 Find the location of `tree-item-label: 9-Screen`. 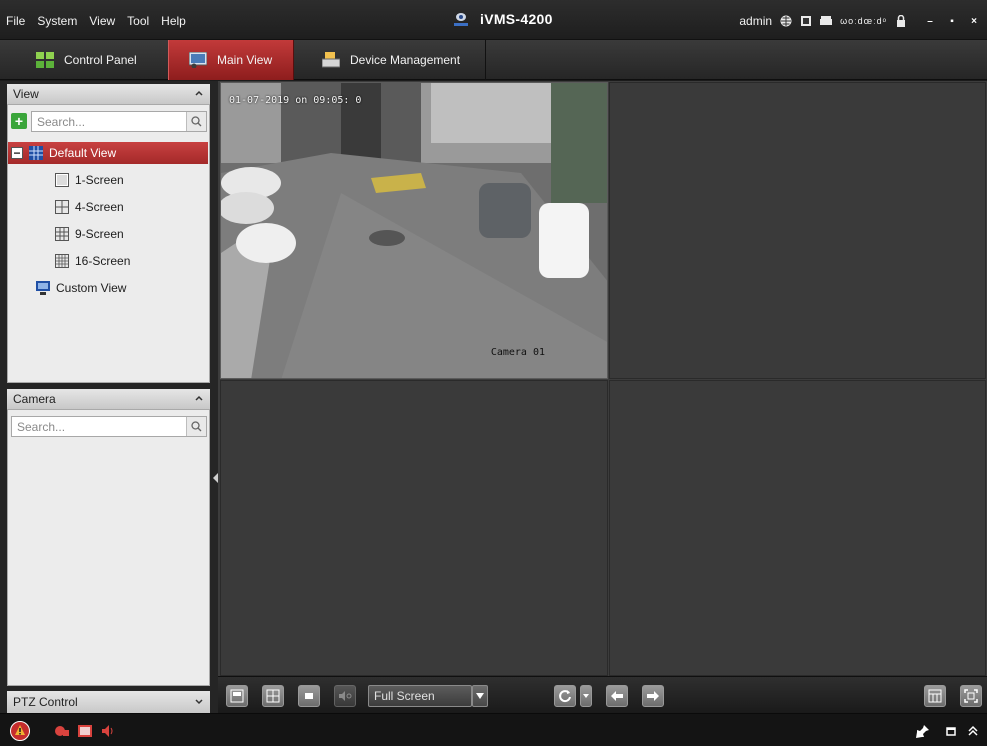

tree-item-label: 9-Screen is located at coordinates (99, 234).